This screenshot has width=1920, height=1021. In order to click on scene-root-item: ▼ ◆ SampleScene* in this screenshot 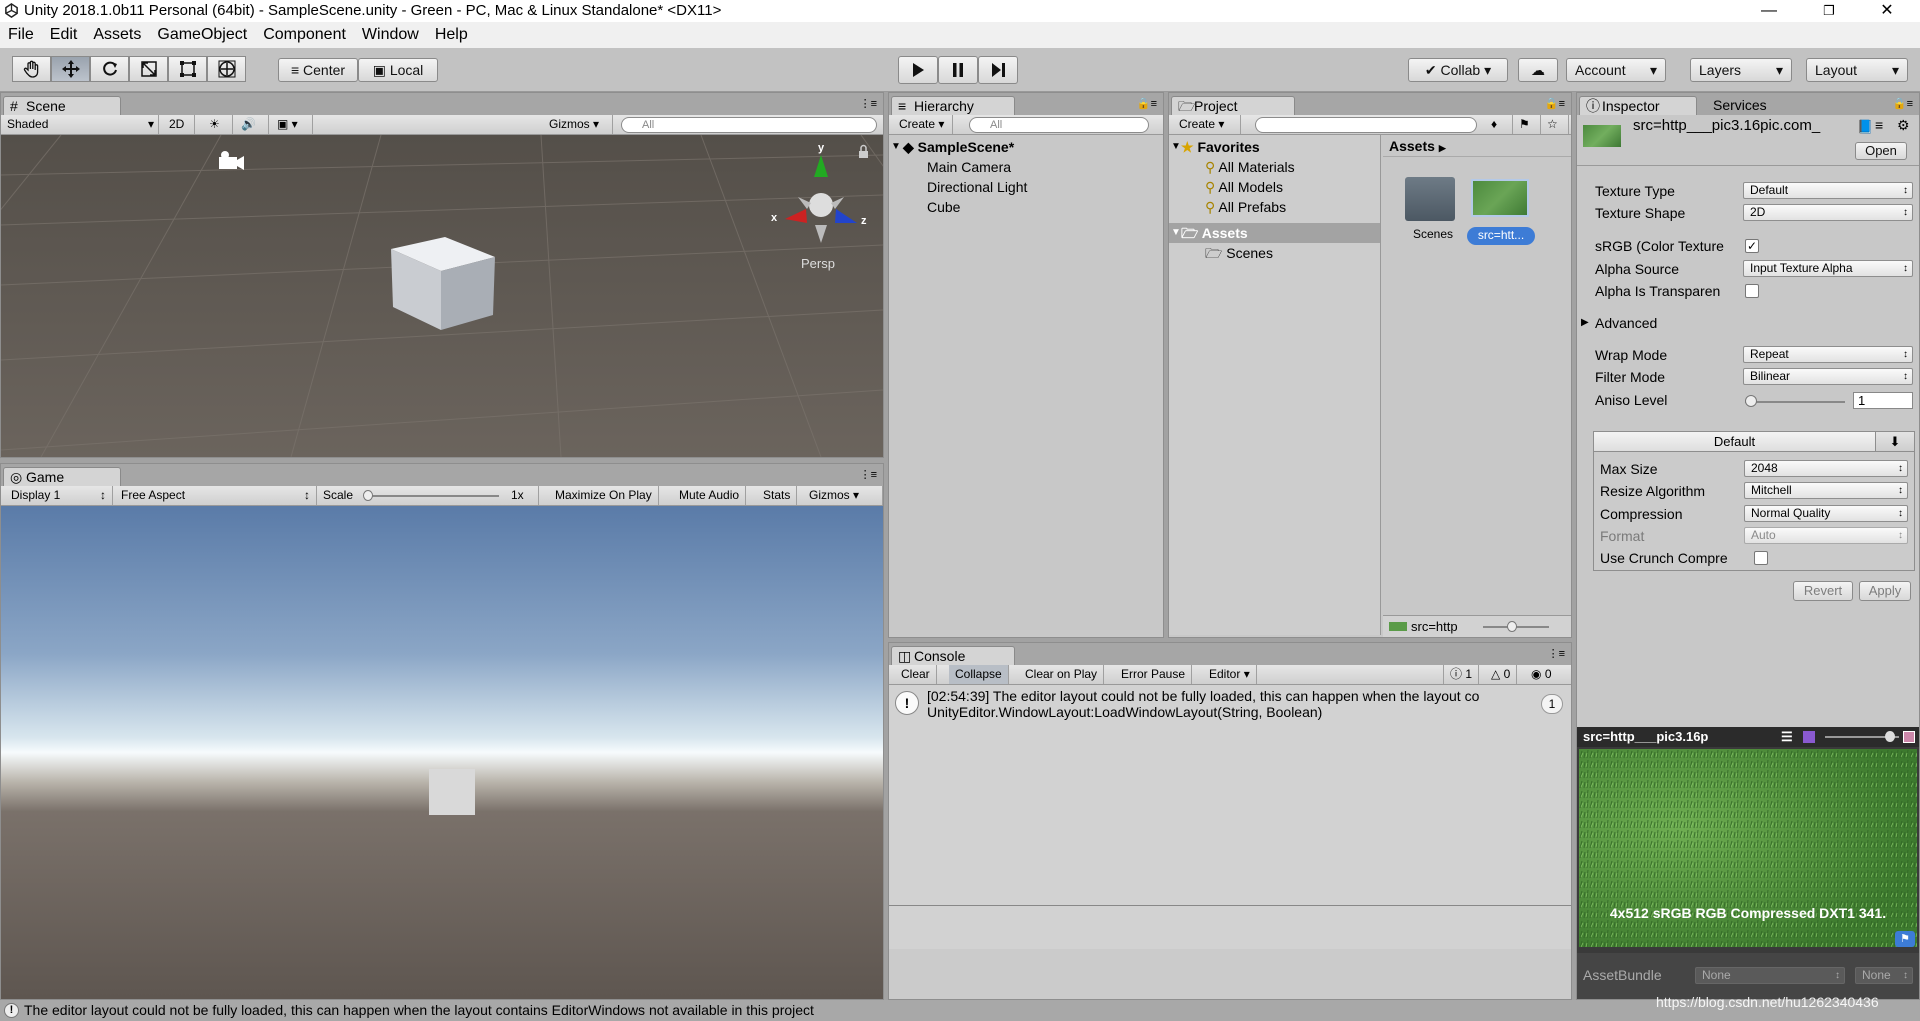, I will do `click(1025, 147)`.